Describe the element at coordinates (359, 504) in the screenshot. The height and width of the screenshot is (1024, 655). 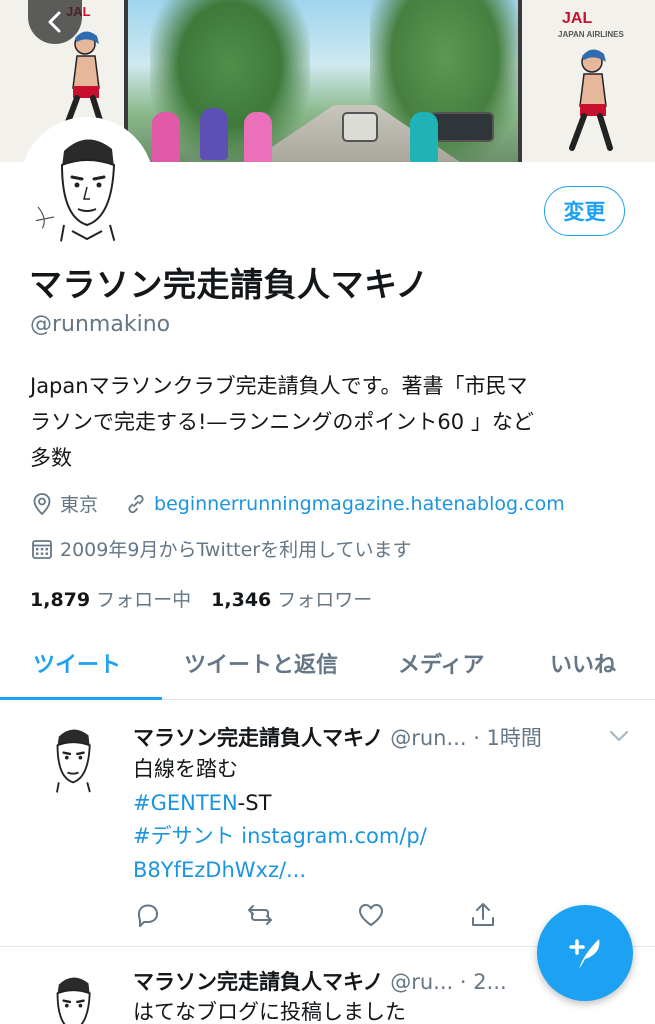
I see `profile-website-link: beginnerrunningmagazine.hatenablog.com` at that location.